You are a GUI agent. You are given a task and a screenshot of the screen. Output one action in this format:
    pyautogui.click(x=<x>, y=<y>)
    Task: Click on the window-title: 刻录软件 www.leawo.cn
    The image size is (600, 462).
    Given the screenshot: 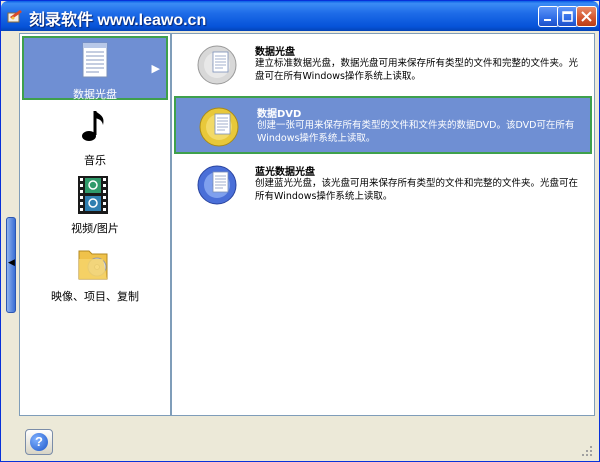 What is the action you would take?
    pyautogui.click(x=118, y=20)
    